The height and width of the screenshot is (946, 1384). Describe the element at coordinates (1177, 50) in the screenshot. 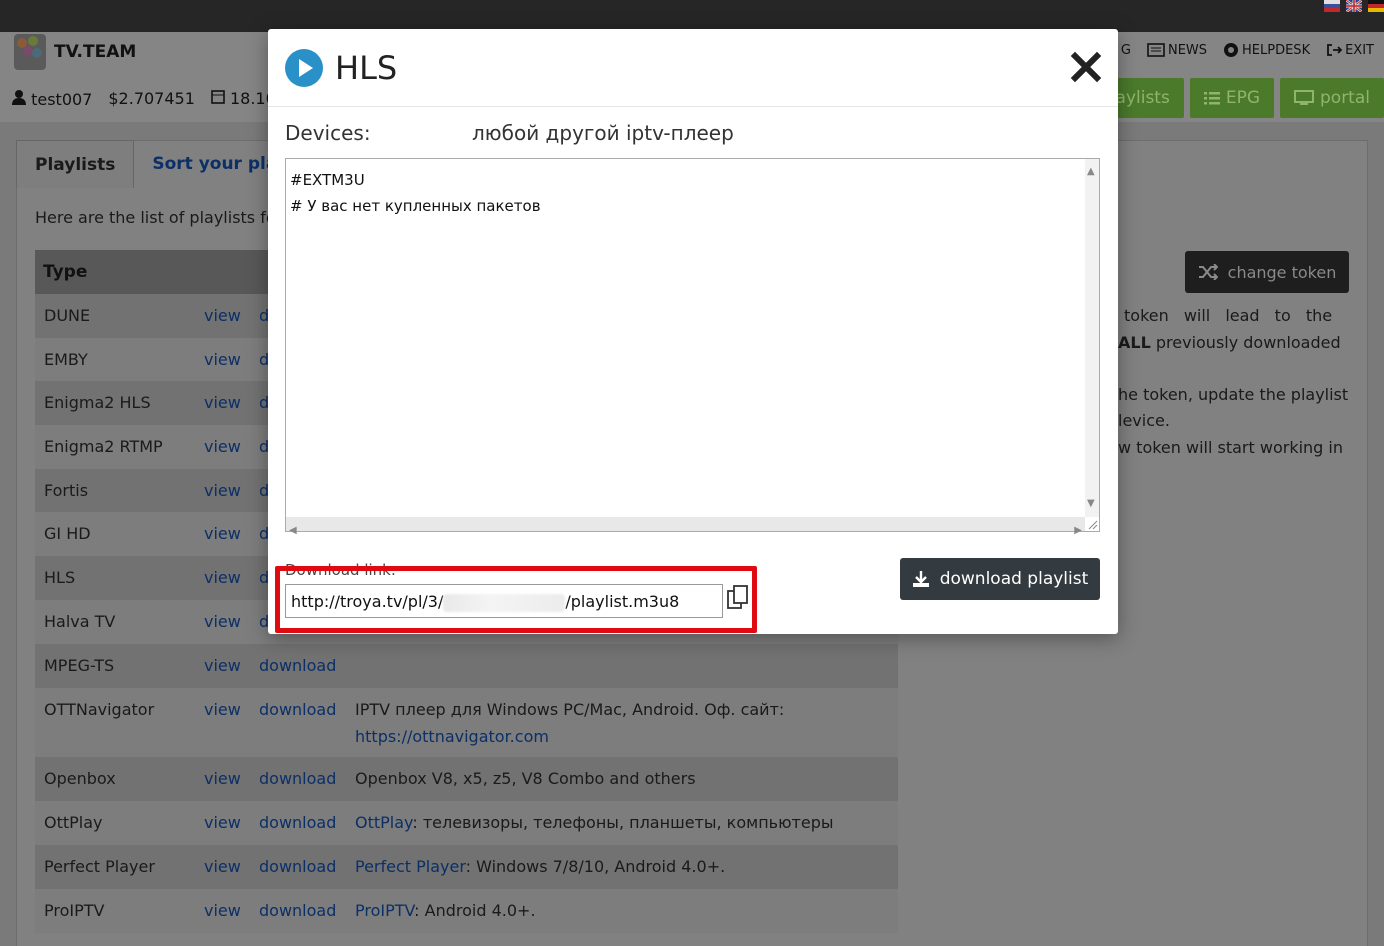

I see `nav-item-news: NEWS` at that location.